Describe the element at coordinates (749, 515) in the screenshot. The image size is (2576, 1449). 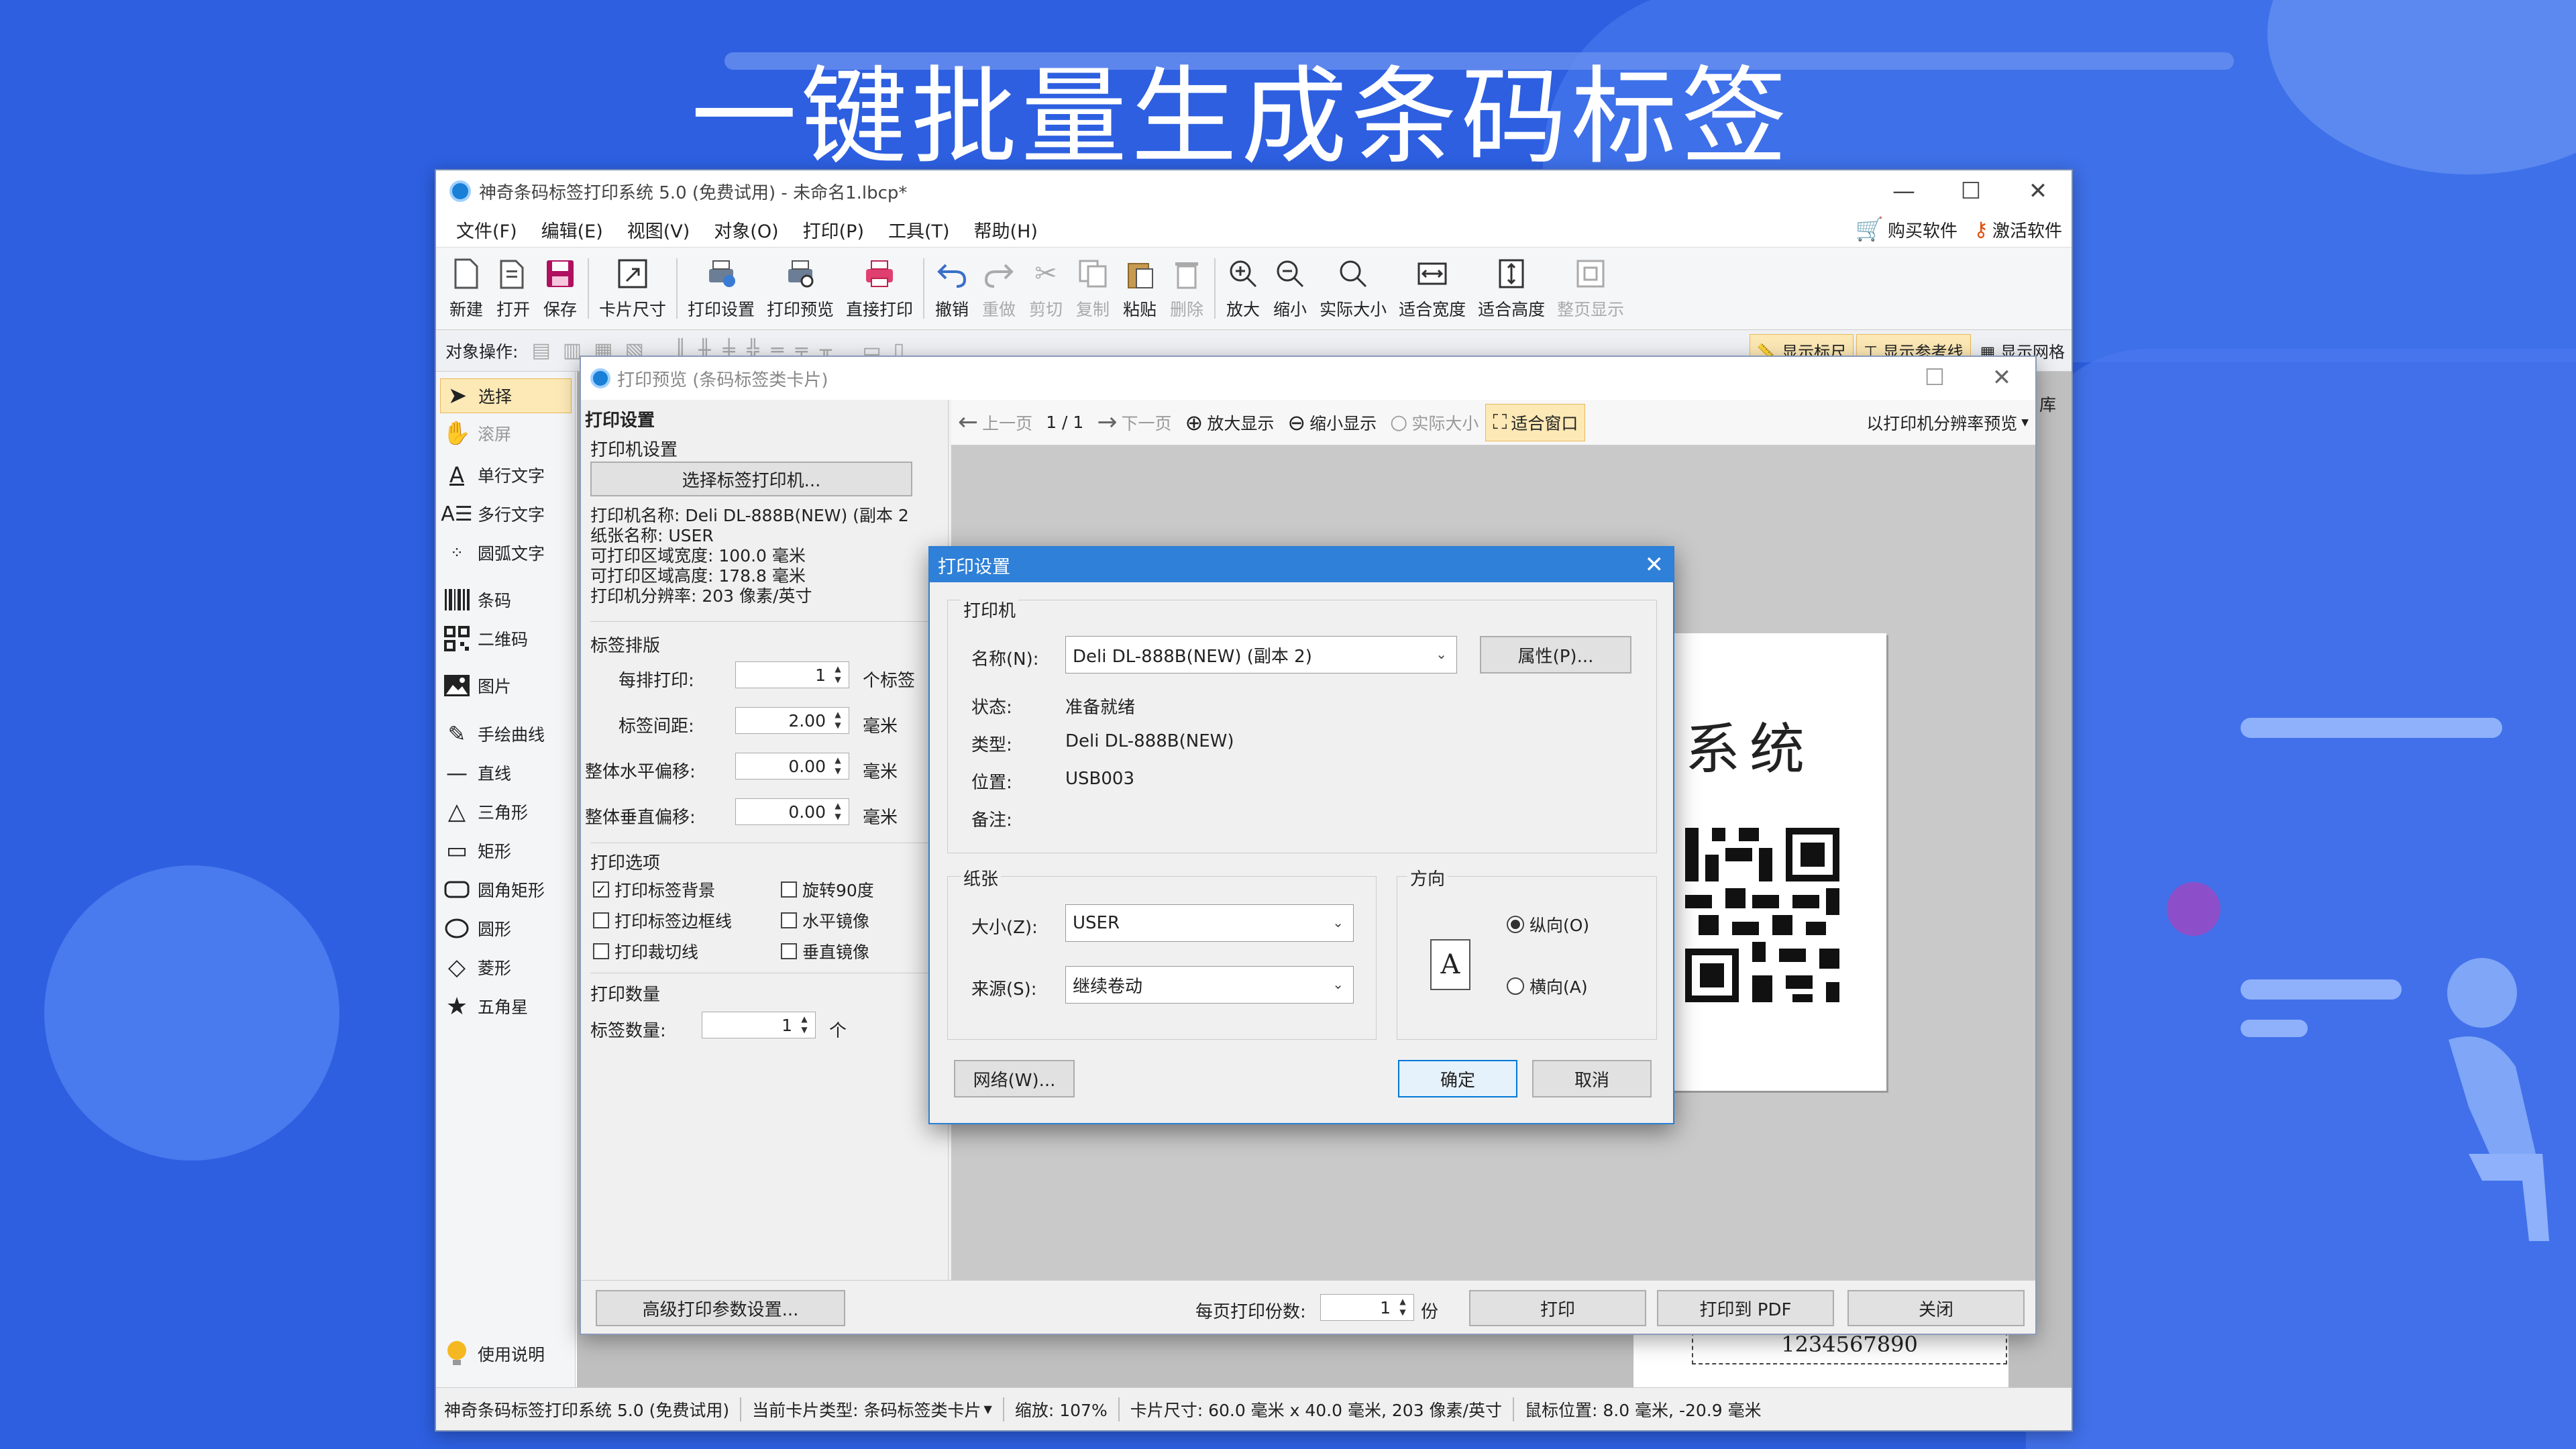
I see `printer-info-name: 打印机名称: Deli DL-888B(NEW) (副本 2` at that location.